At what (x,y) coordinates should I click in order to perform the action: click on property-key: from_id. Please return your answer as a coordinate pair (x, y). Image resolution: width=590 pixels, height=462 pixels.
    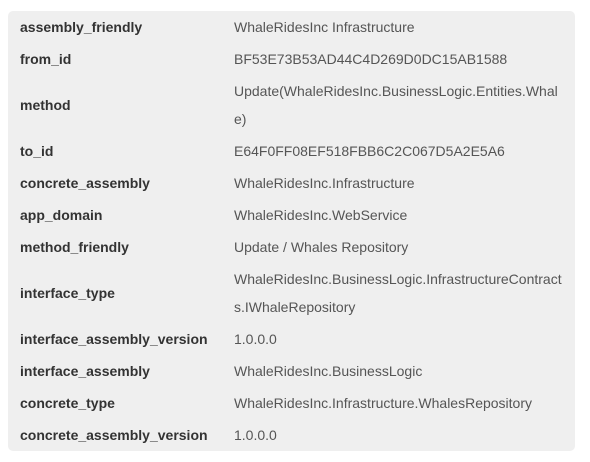
    Looking at the image, I should click on (46, 59).